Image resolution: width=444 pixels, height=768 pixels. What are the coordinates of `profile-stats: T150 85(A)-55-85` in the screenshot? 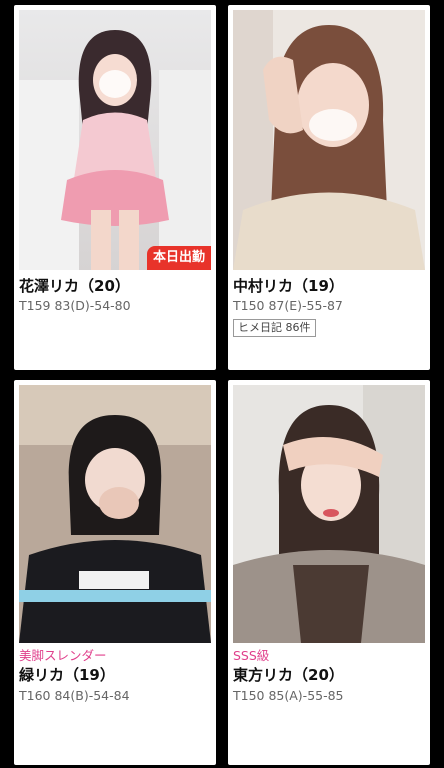 It's located at (288, 695).